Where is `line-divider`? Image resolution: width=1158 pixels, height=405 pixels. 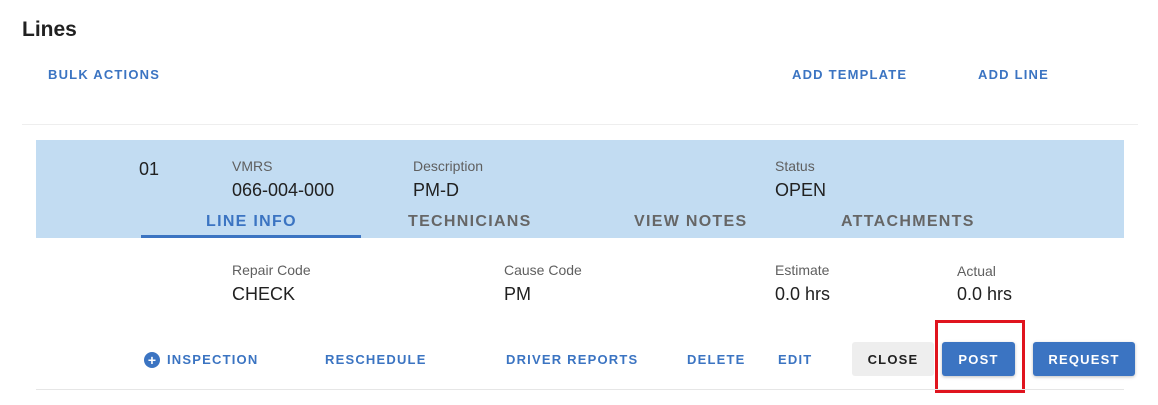
line-divider is located at coordinates (580, 389).